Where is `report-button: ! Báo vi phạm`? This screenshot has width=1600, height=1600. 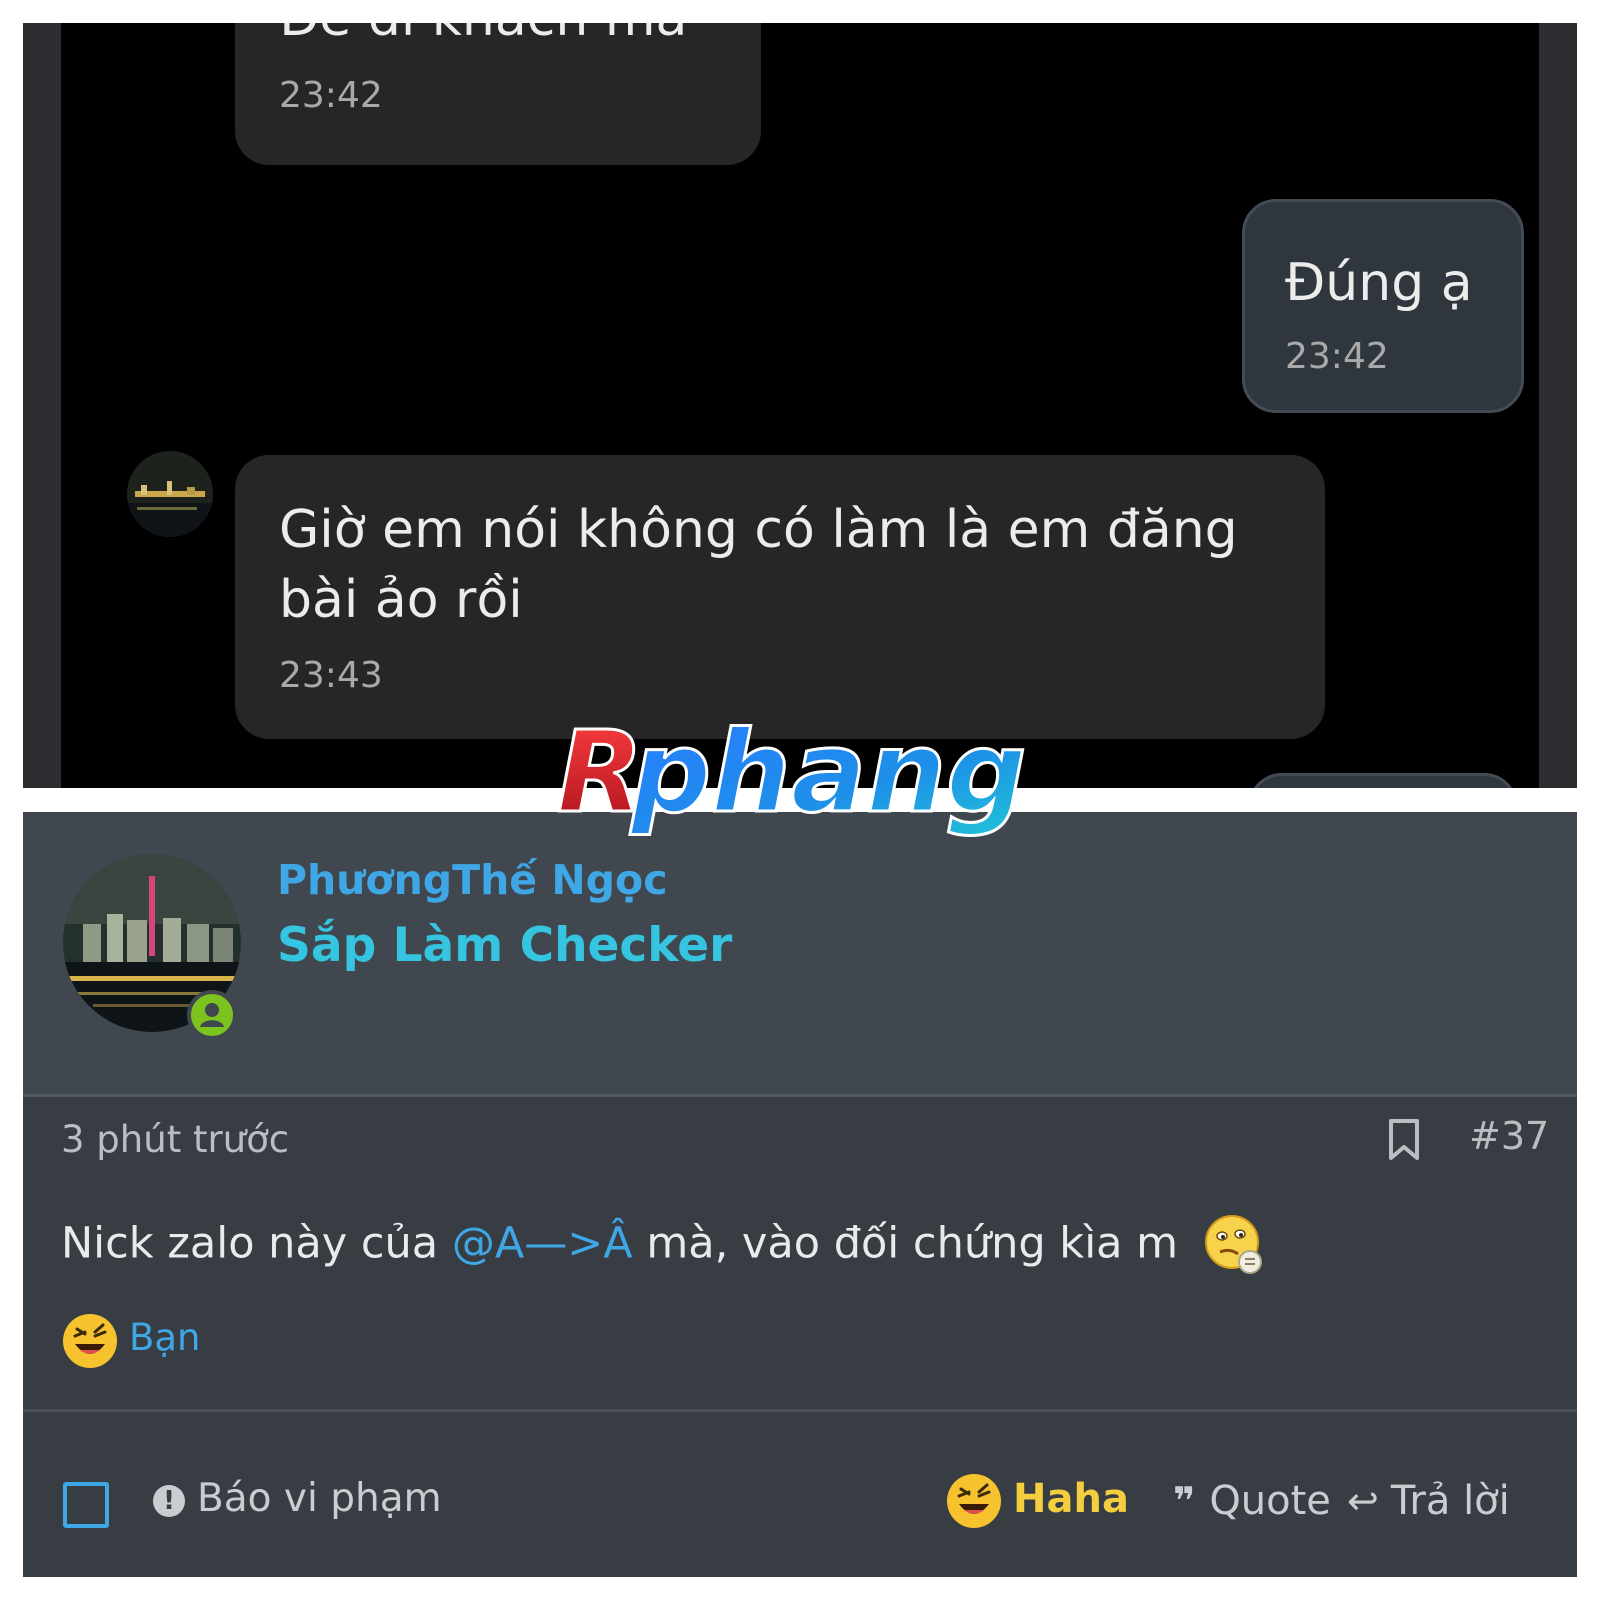 report-button: ! Báo vi phạm is located at coordinates (297, 1498).